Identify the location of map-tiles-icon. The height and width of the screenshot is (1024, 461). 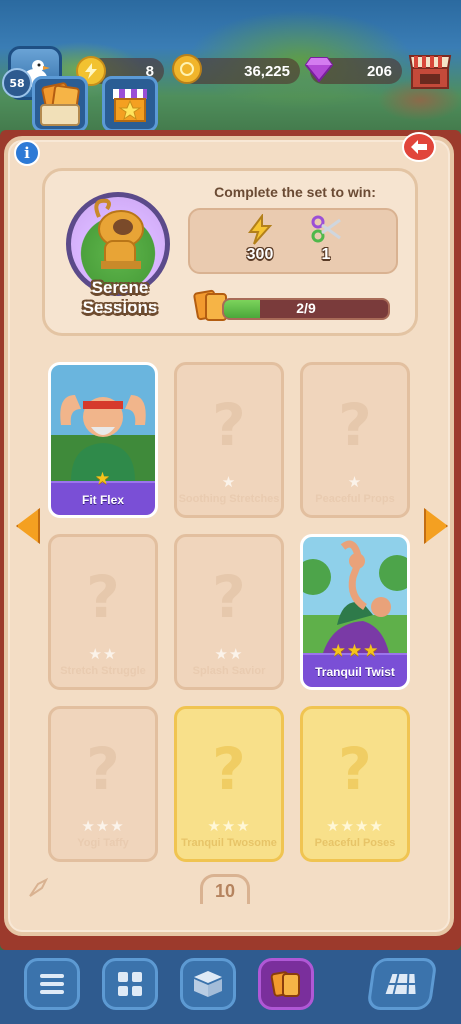
(400, 984).